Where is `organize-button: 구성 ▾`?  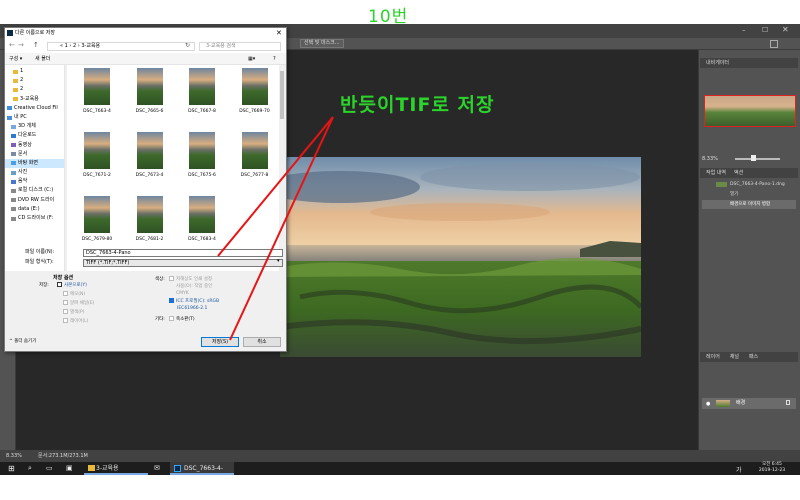 organize-button: 구성 ▾ is located at coordinates (15, 59).